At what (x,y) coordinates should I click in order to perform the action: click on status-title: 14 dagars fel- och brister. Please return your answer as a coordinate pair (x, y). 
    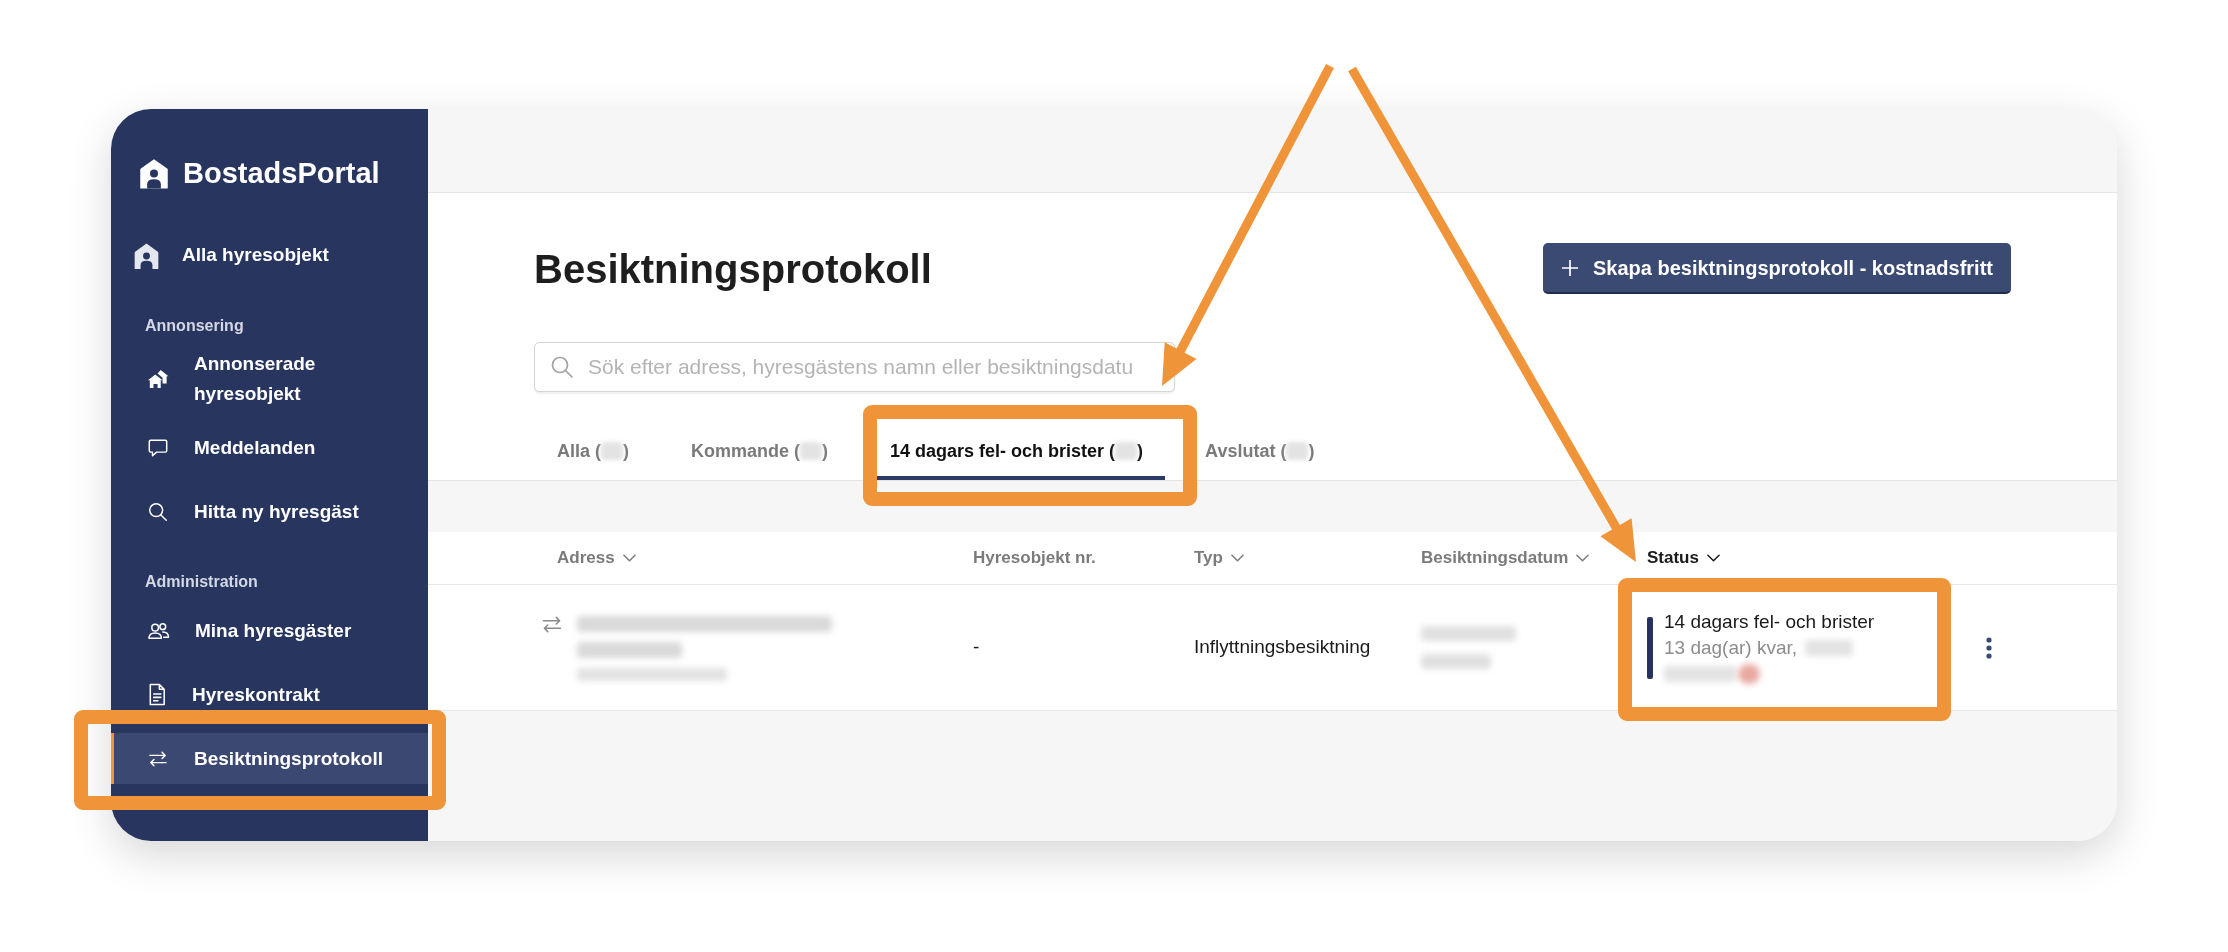
    Looking at the image, I should click on (1769, 621).